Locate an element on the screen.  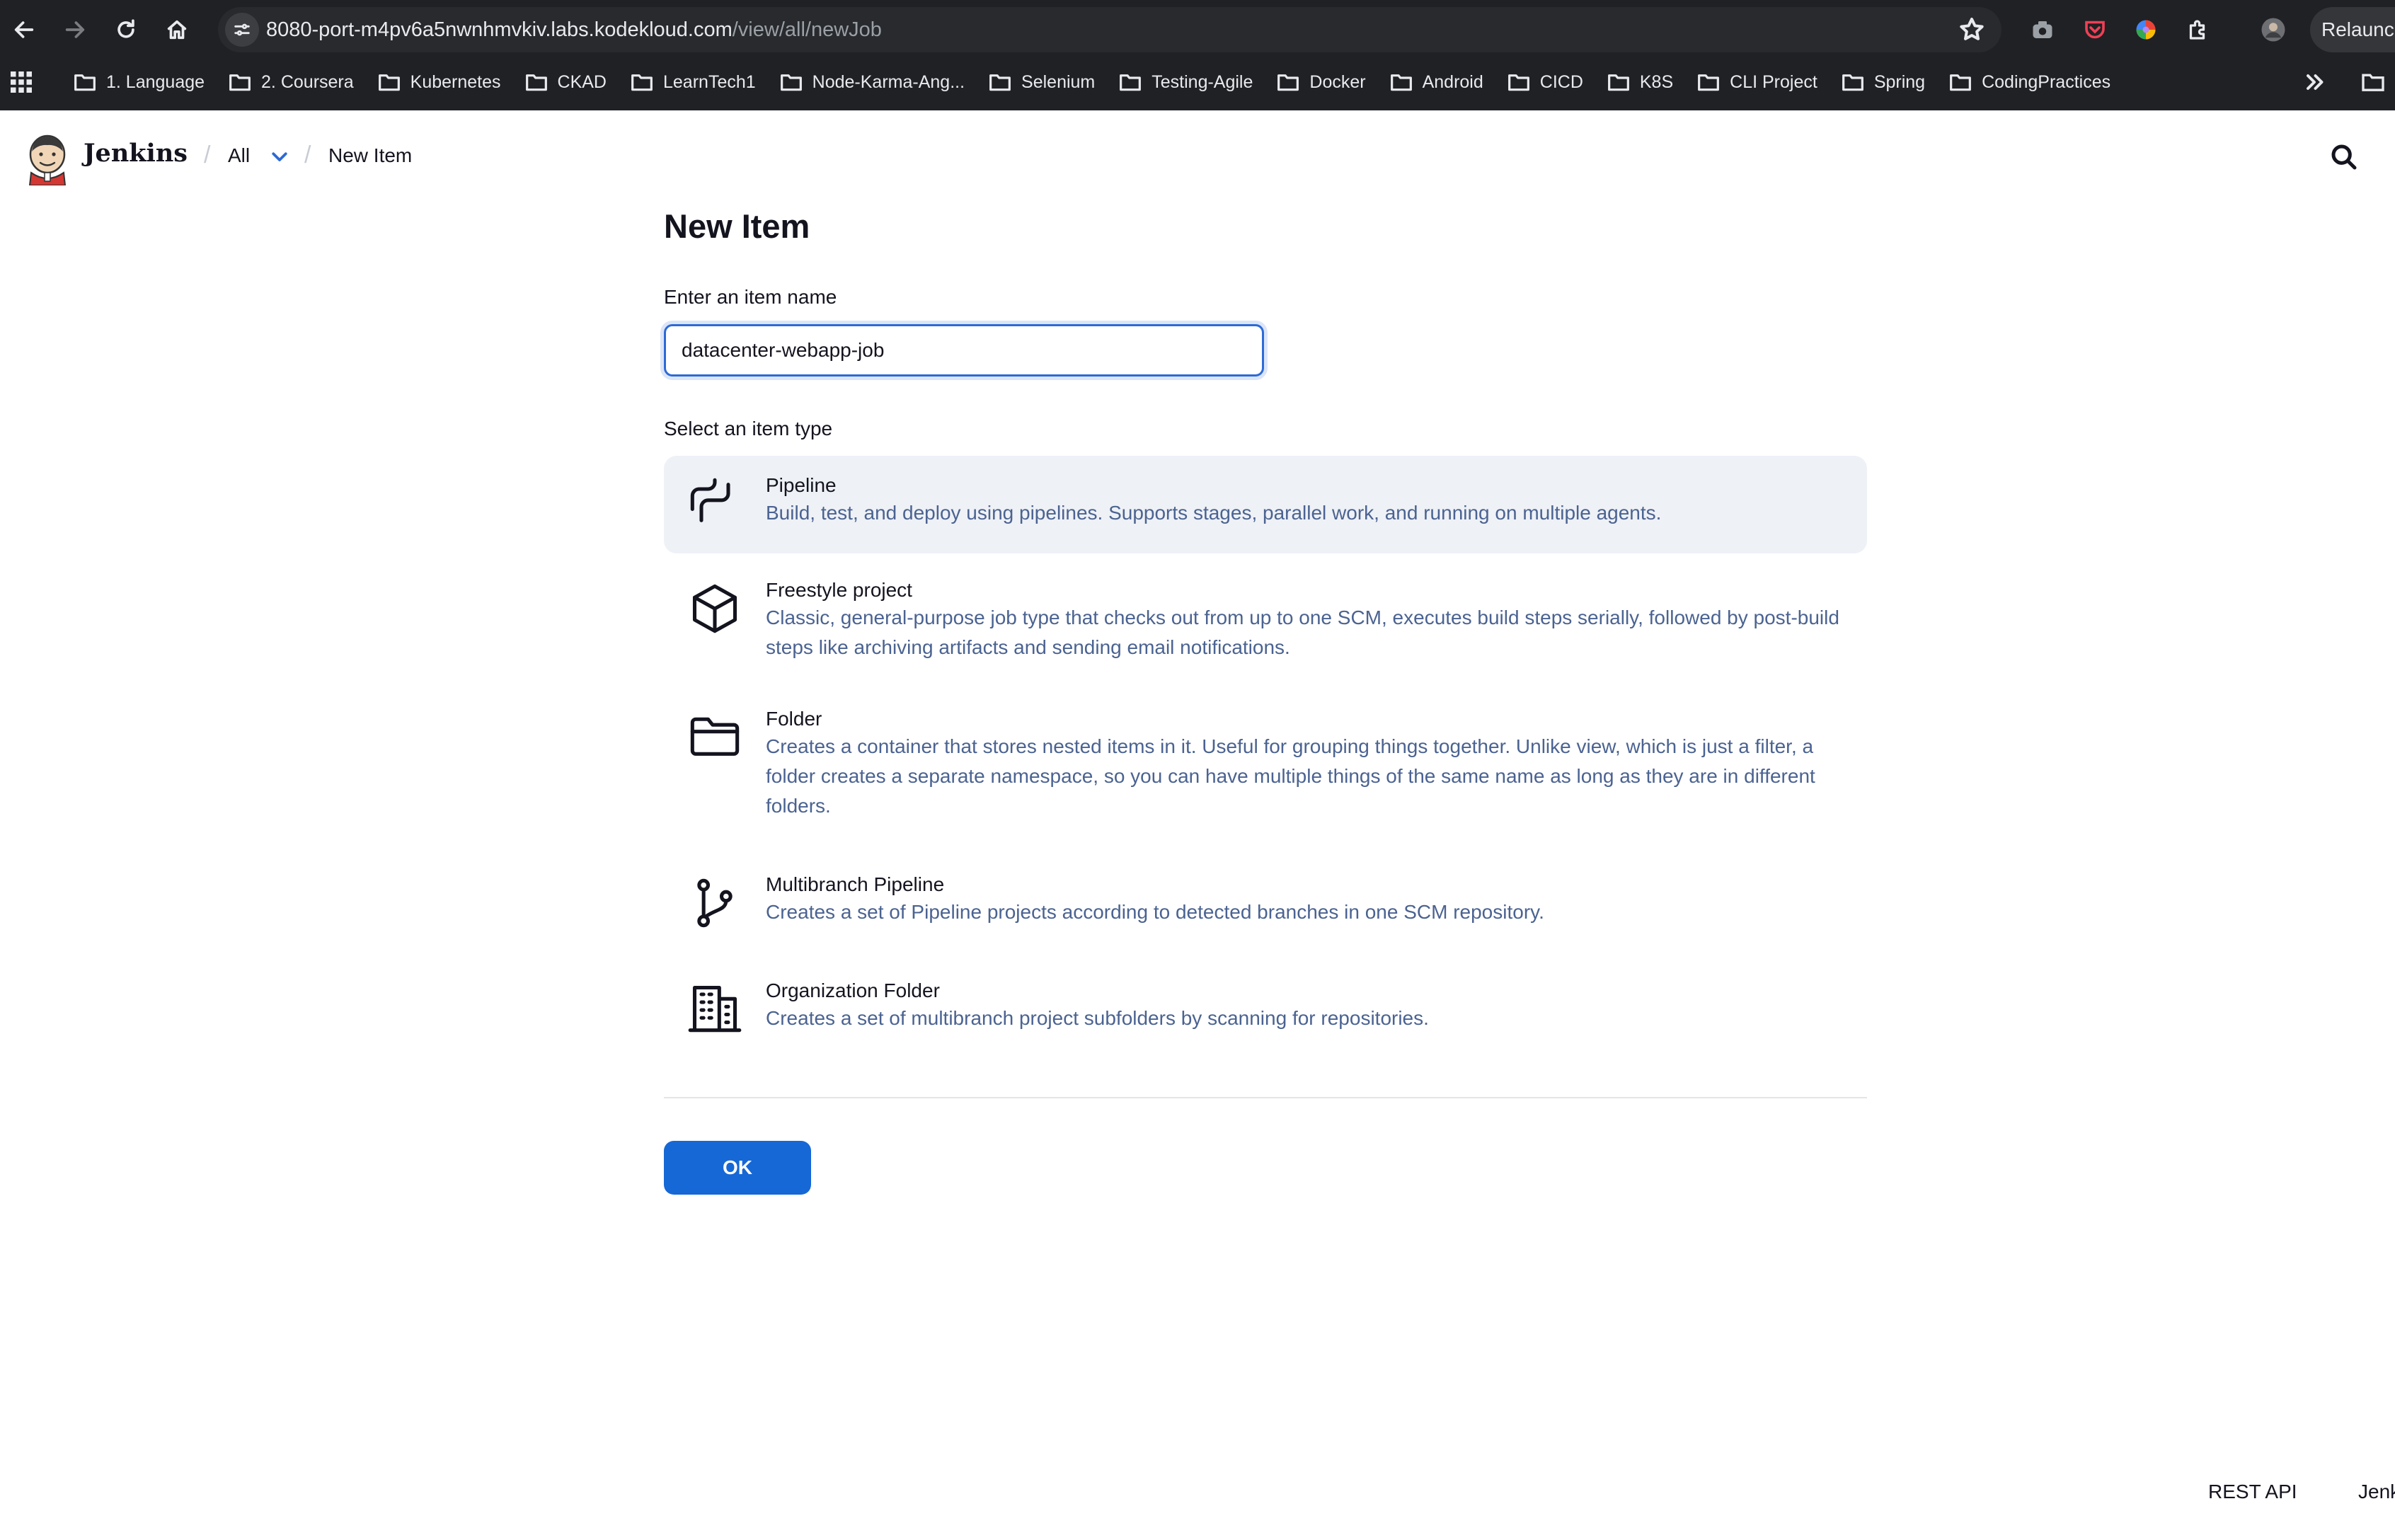
camera-extension-icon is located at coordinates (2042, 29).